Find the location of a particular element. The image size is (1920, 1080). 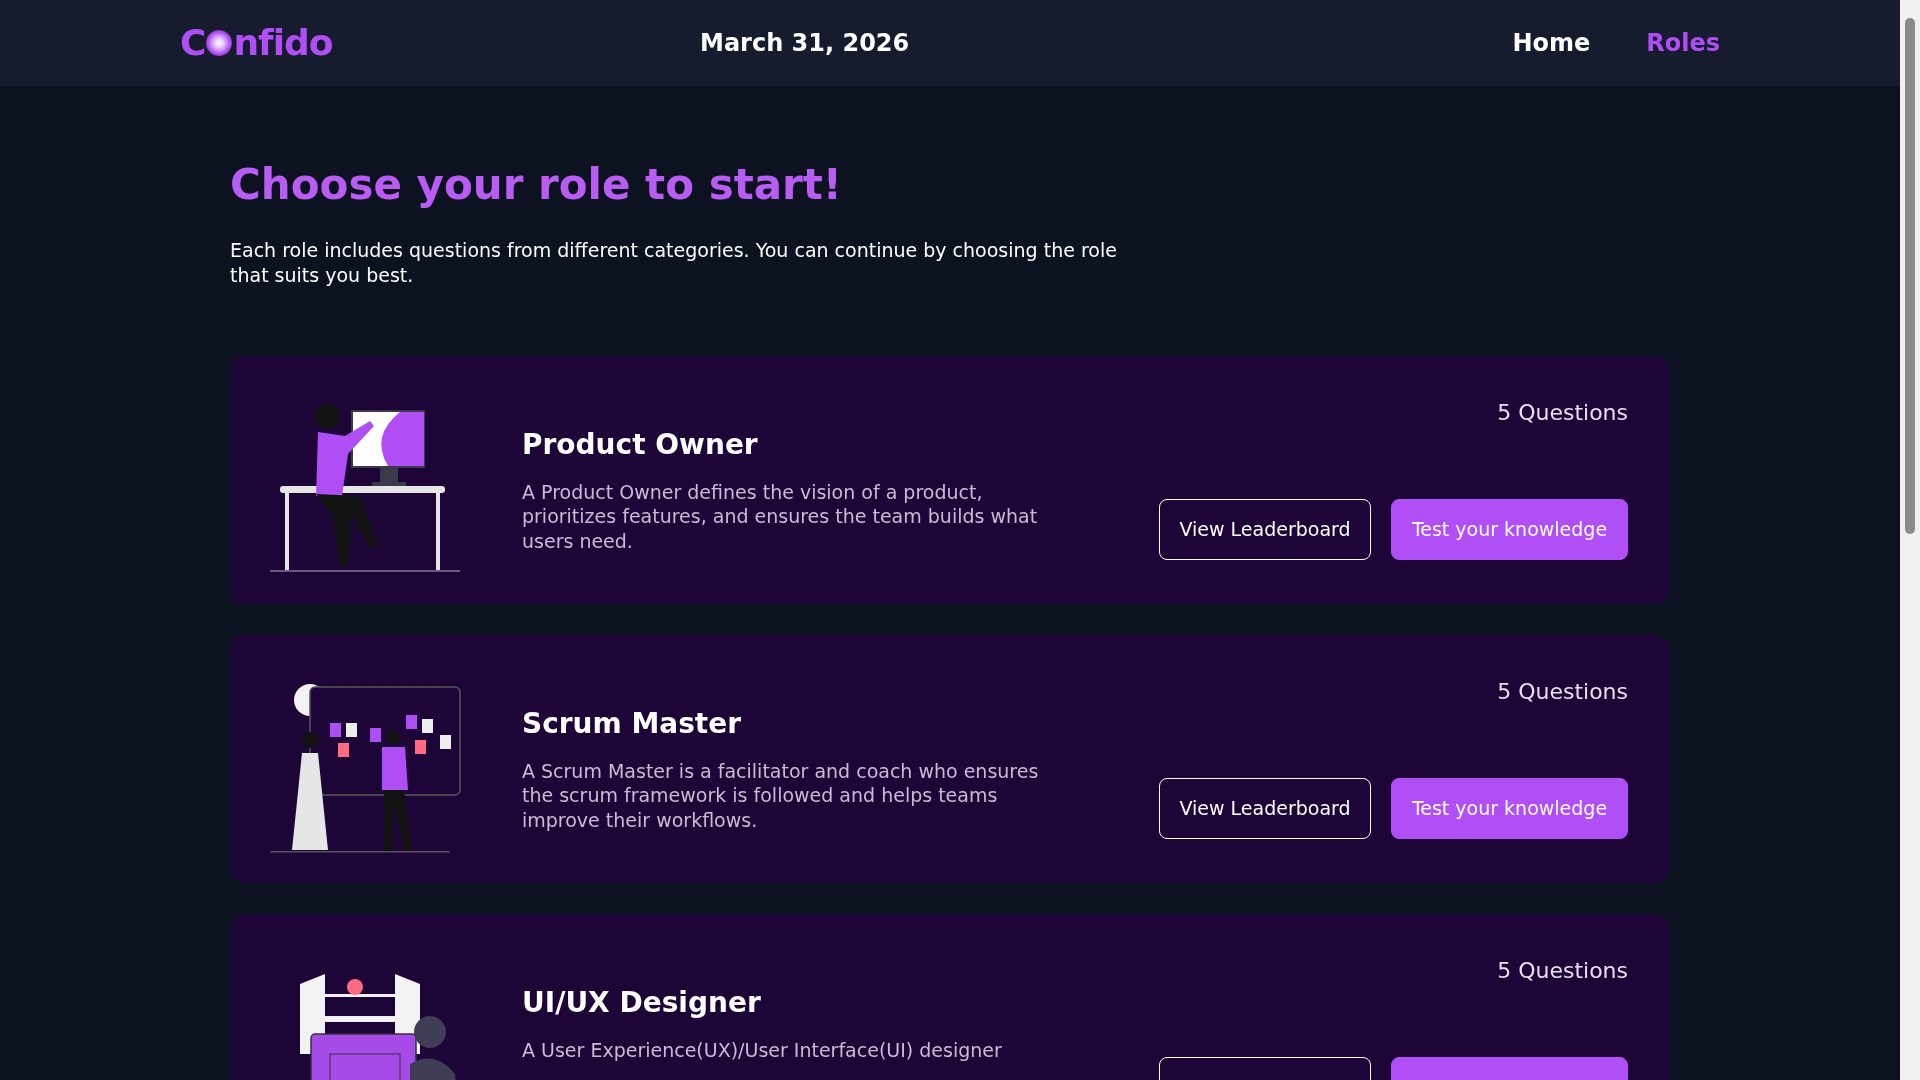

nav-link: Home is located at coordinates (1551, 43).